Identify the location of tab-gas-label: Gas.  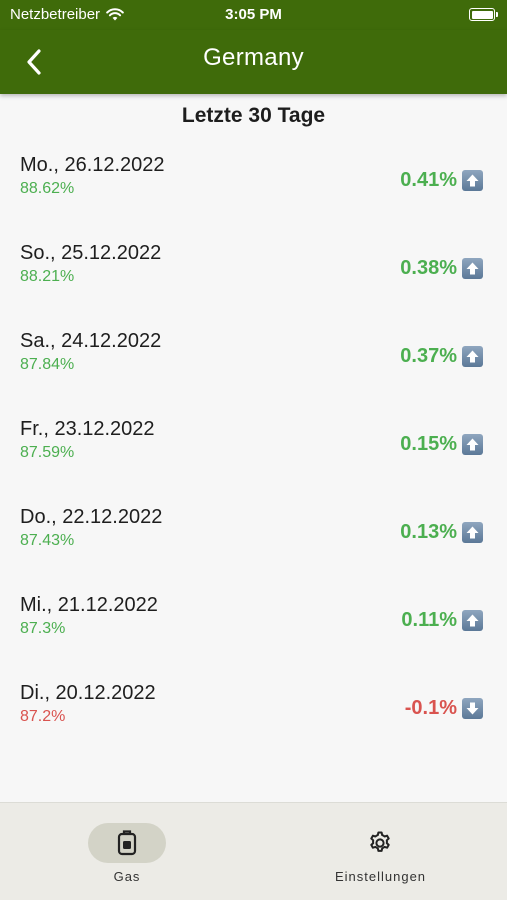
(127, 876).